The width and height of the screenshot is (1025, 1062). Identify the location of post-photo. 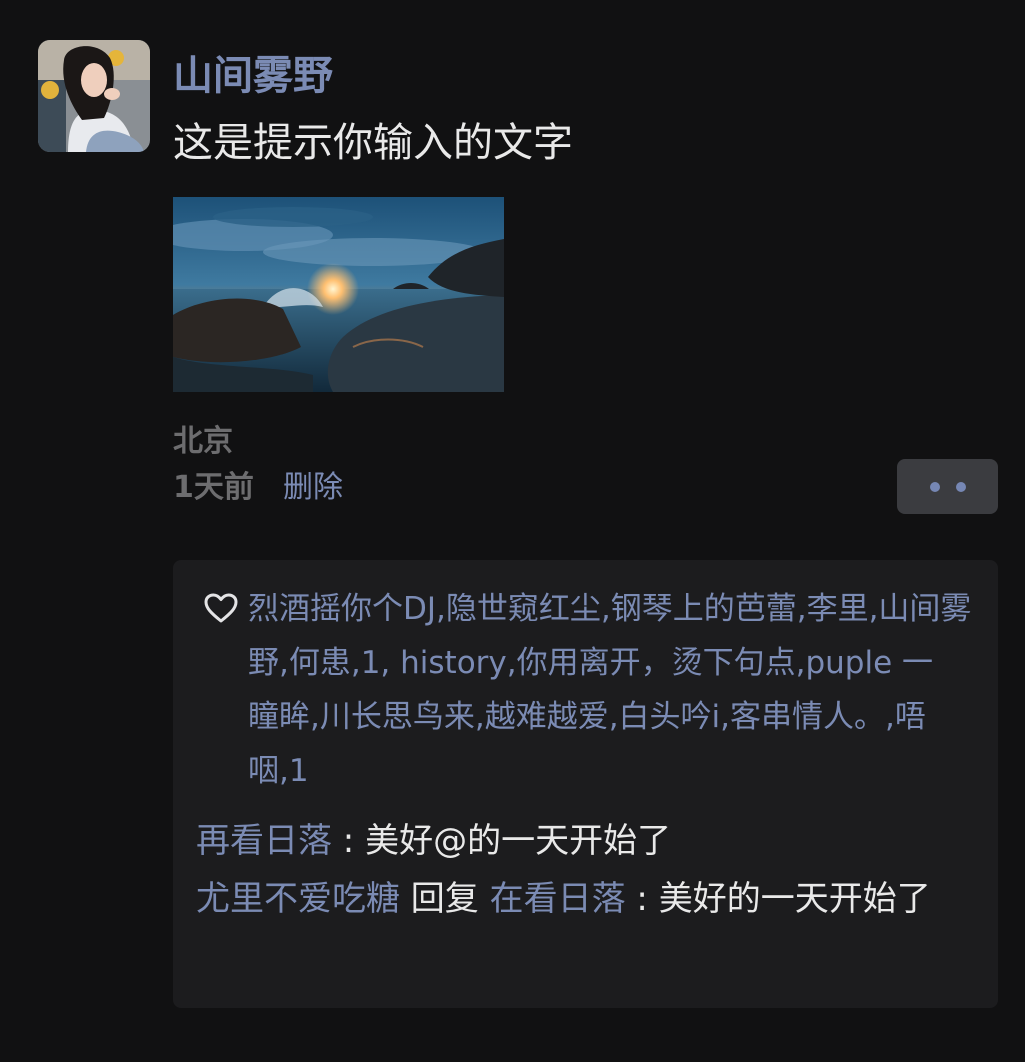
(338, 294).